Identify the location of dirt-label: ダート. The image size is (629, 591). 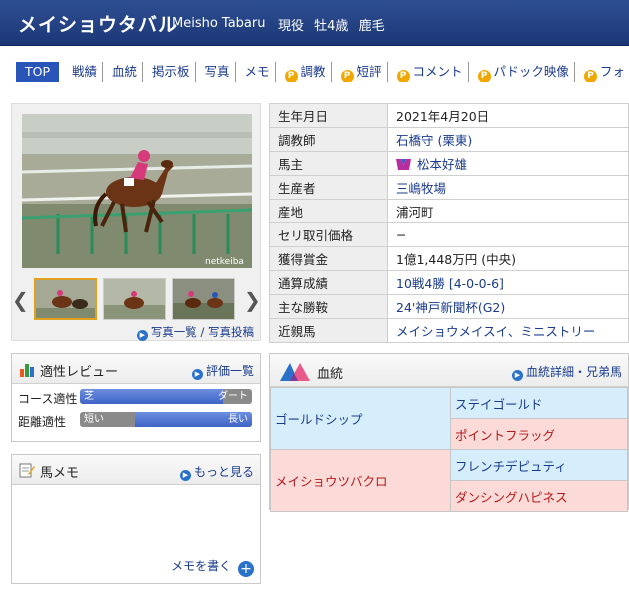
(233, 396).